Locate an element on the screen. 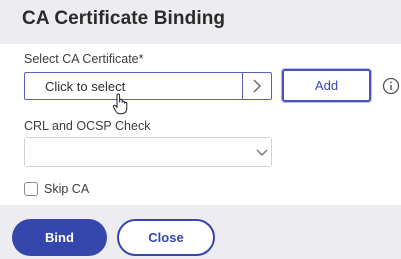 The image size is (401, 259). page-title: CA Certificate Binding is located at coordinates (124, 18).